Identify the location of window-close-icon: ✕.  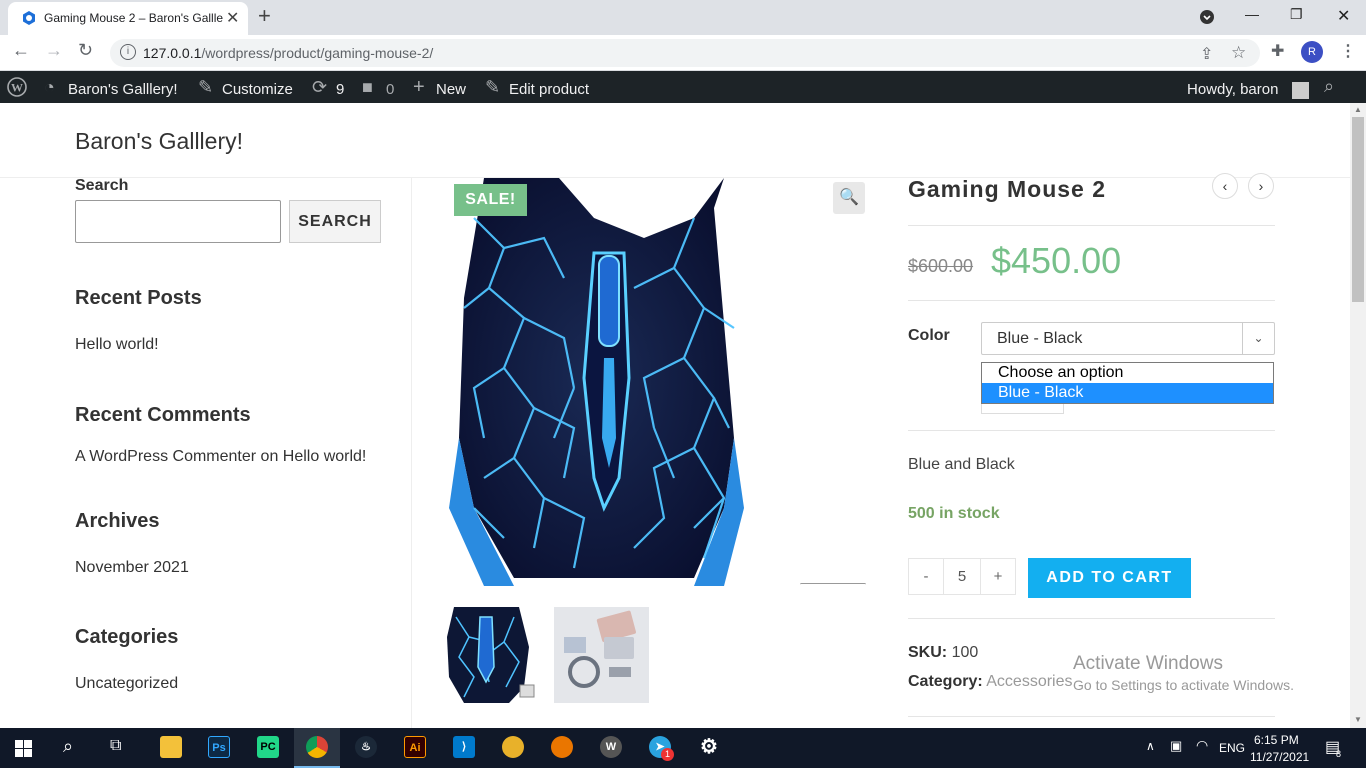
(1343, 16).